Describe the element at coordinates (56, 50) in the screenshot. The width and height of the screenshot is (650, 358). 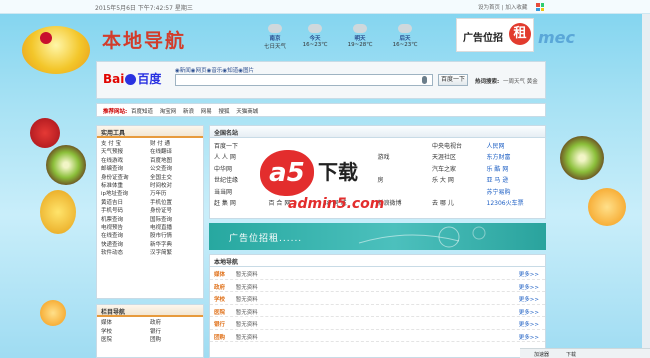
I see `lemon-cherry-decoration` at that location.